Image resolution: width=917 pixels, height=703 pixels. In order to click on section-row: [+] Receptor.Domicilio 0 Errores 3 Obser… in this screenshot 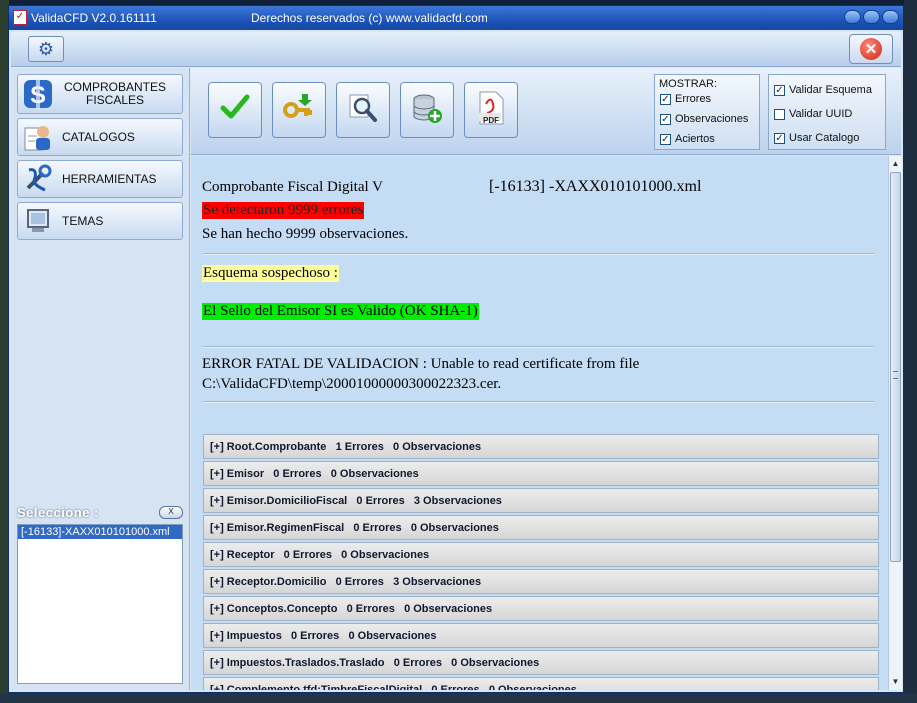, I will do `click(541, 581)`.